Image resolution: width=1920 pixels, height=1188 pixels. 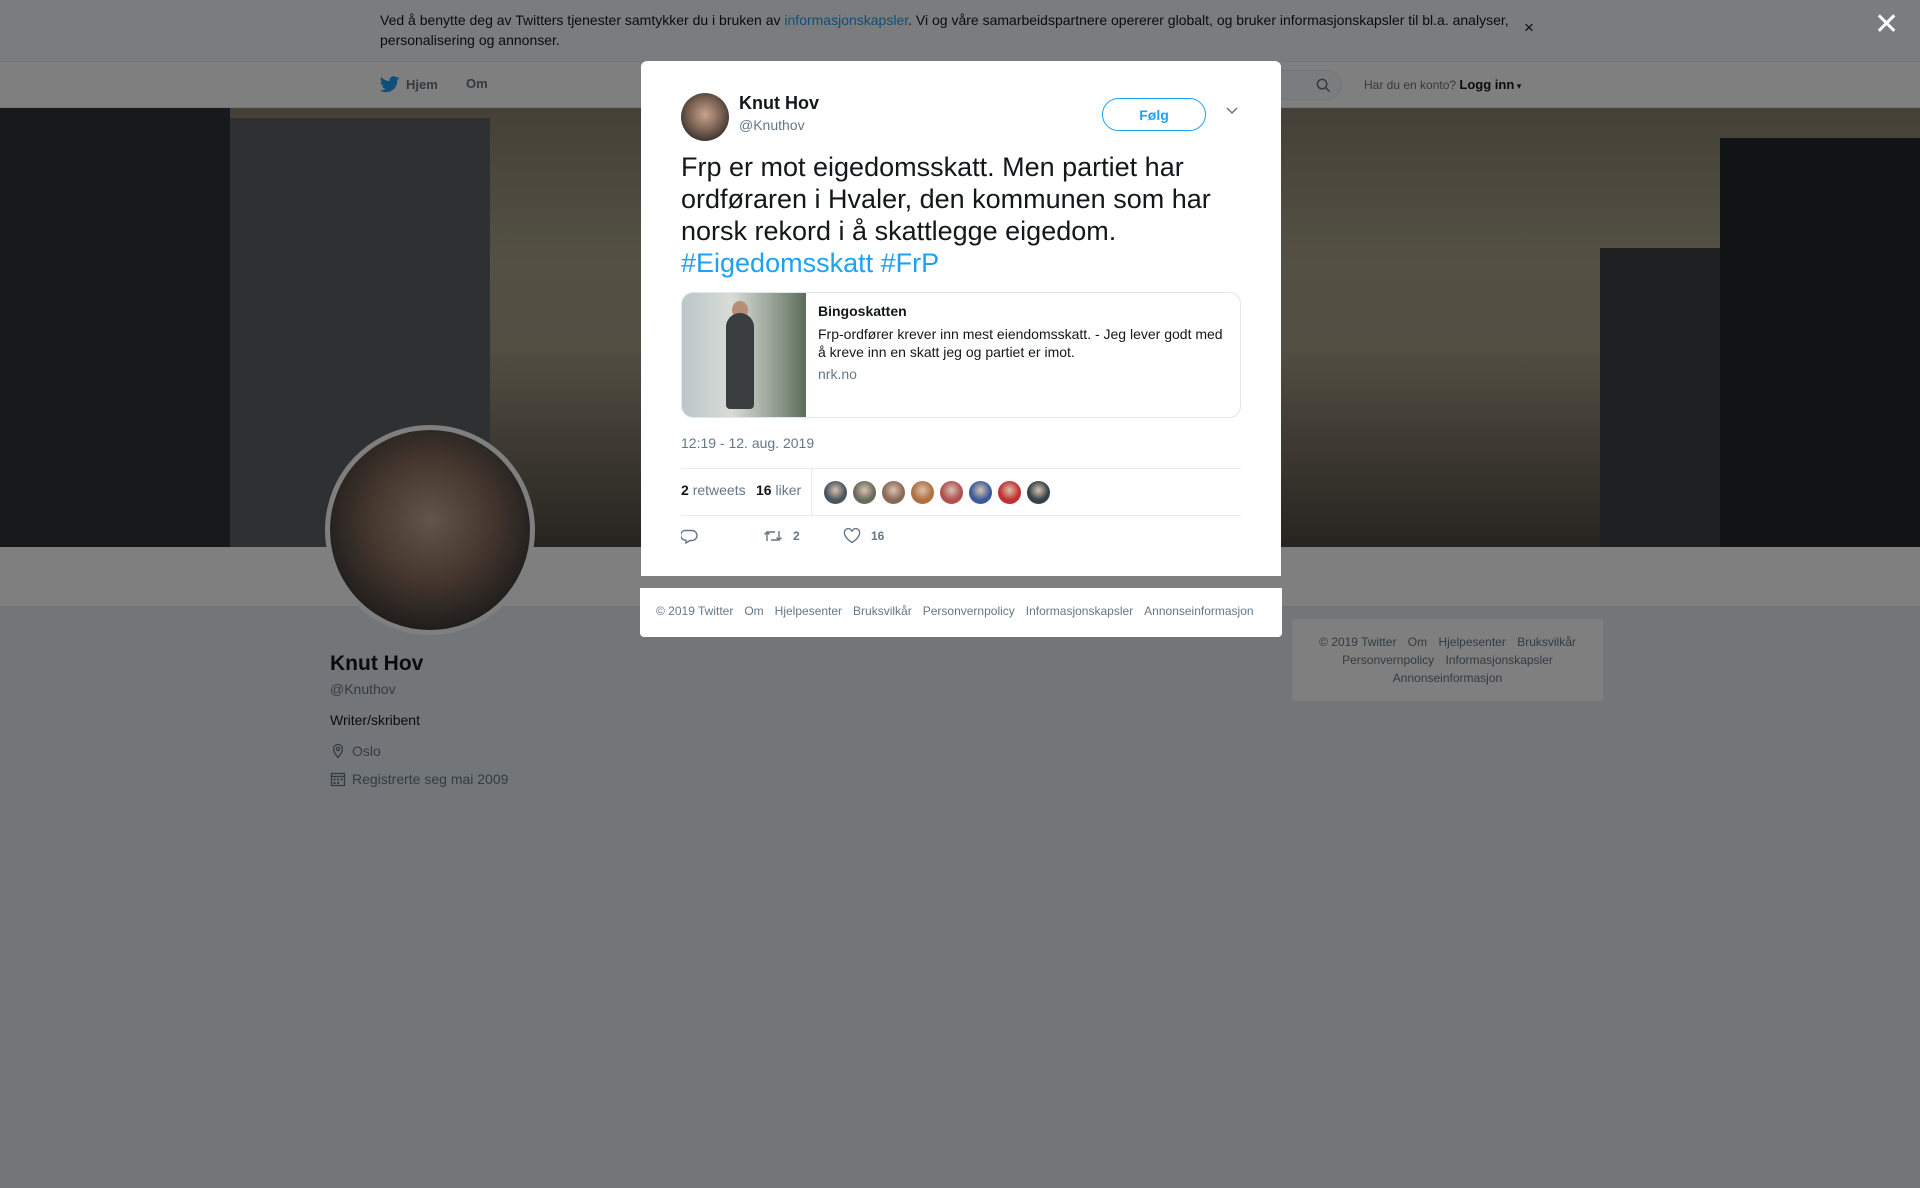 I want to click on footer-link-terms: Bruksvilkår, so click(x=882, y=611).